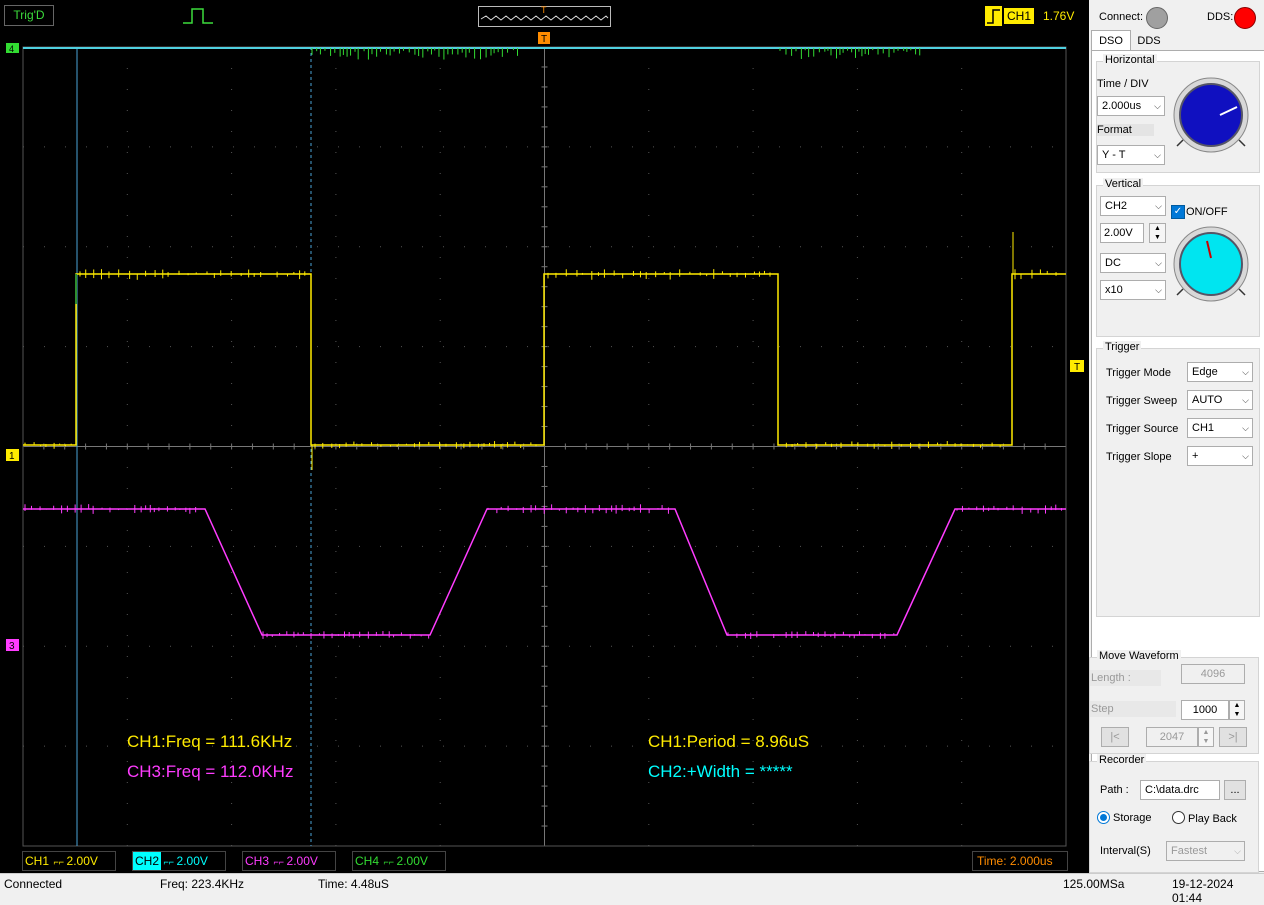 This screenshot has height=905, width=1264. Describe the element at coordinates (210, 771) in the screenshot. I see `ch3-freq-measurement: CH3:Freq = 112.0KHz` at that location.